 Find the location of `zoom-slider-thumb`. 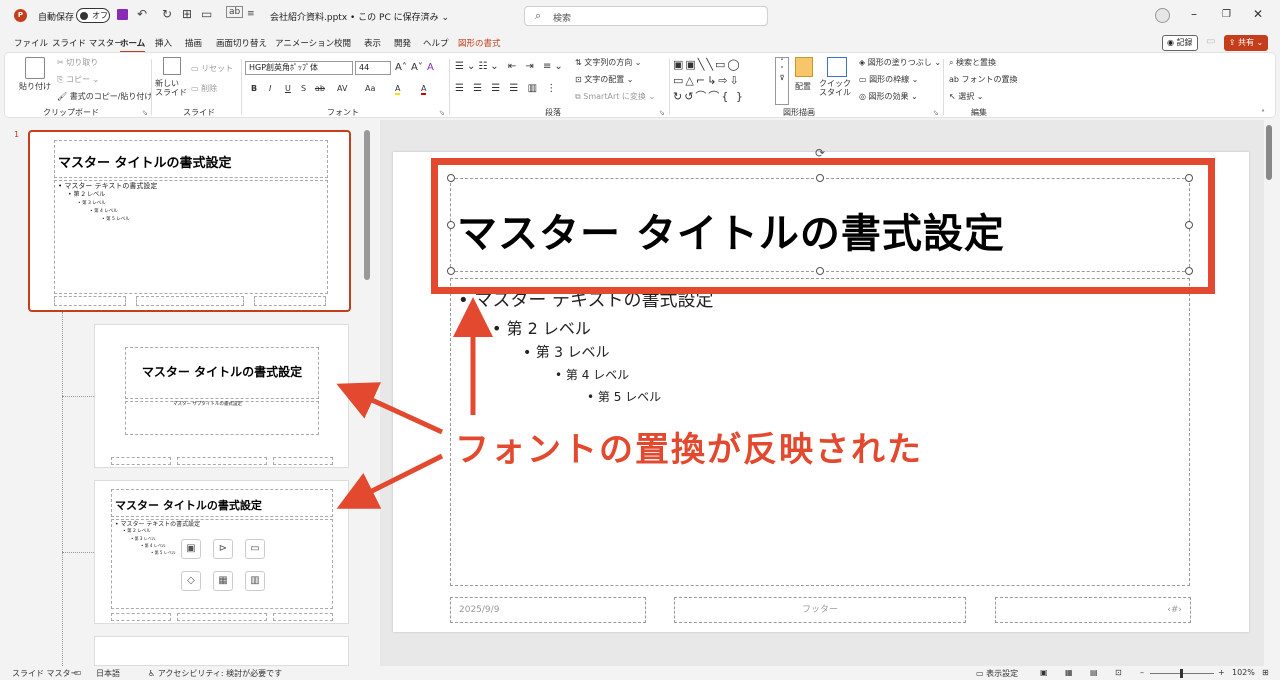

zoom-slider-thumb is located at coordinates (1181, 673).